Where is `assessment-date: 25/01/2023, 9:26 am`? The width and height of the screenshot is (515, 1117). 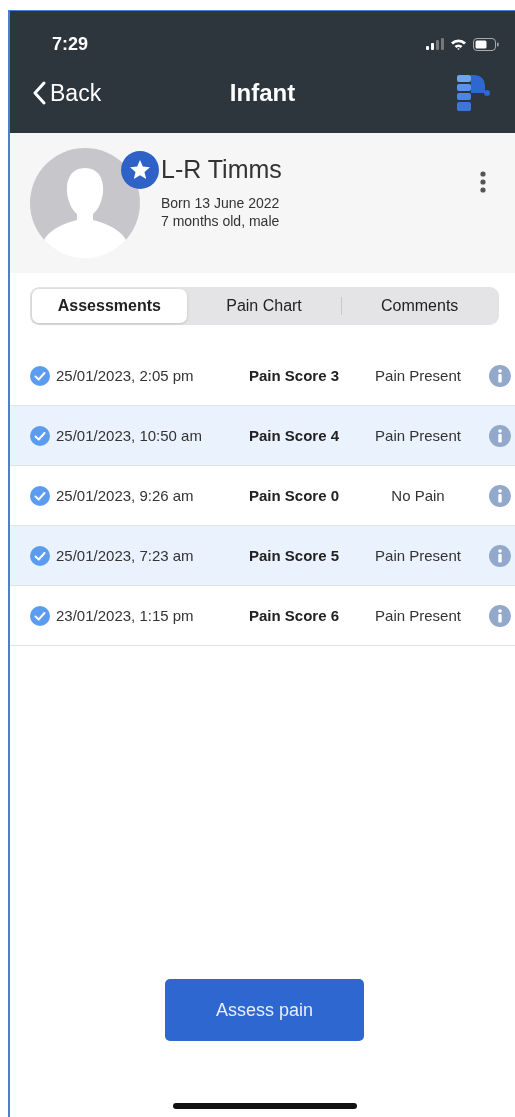 assessment-date: 25/01/2023, 9:26 am is located at coordinates (125, 495).